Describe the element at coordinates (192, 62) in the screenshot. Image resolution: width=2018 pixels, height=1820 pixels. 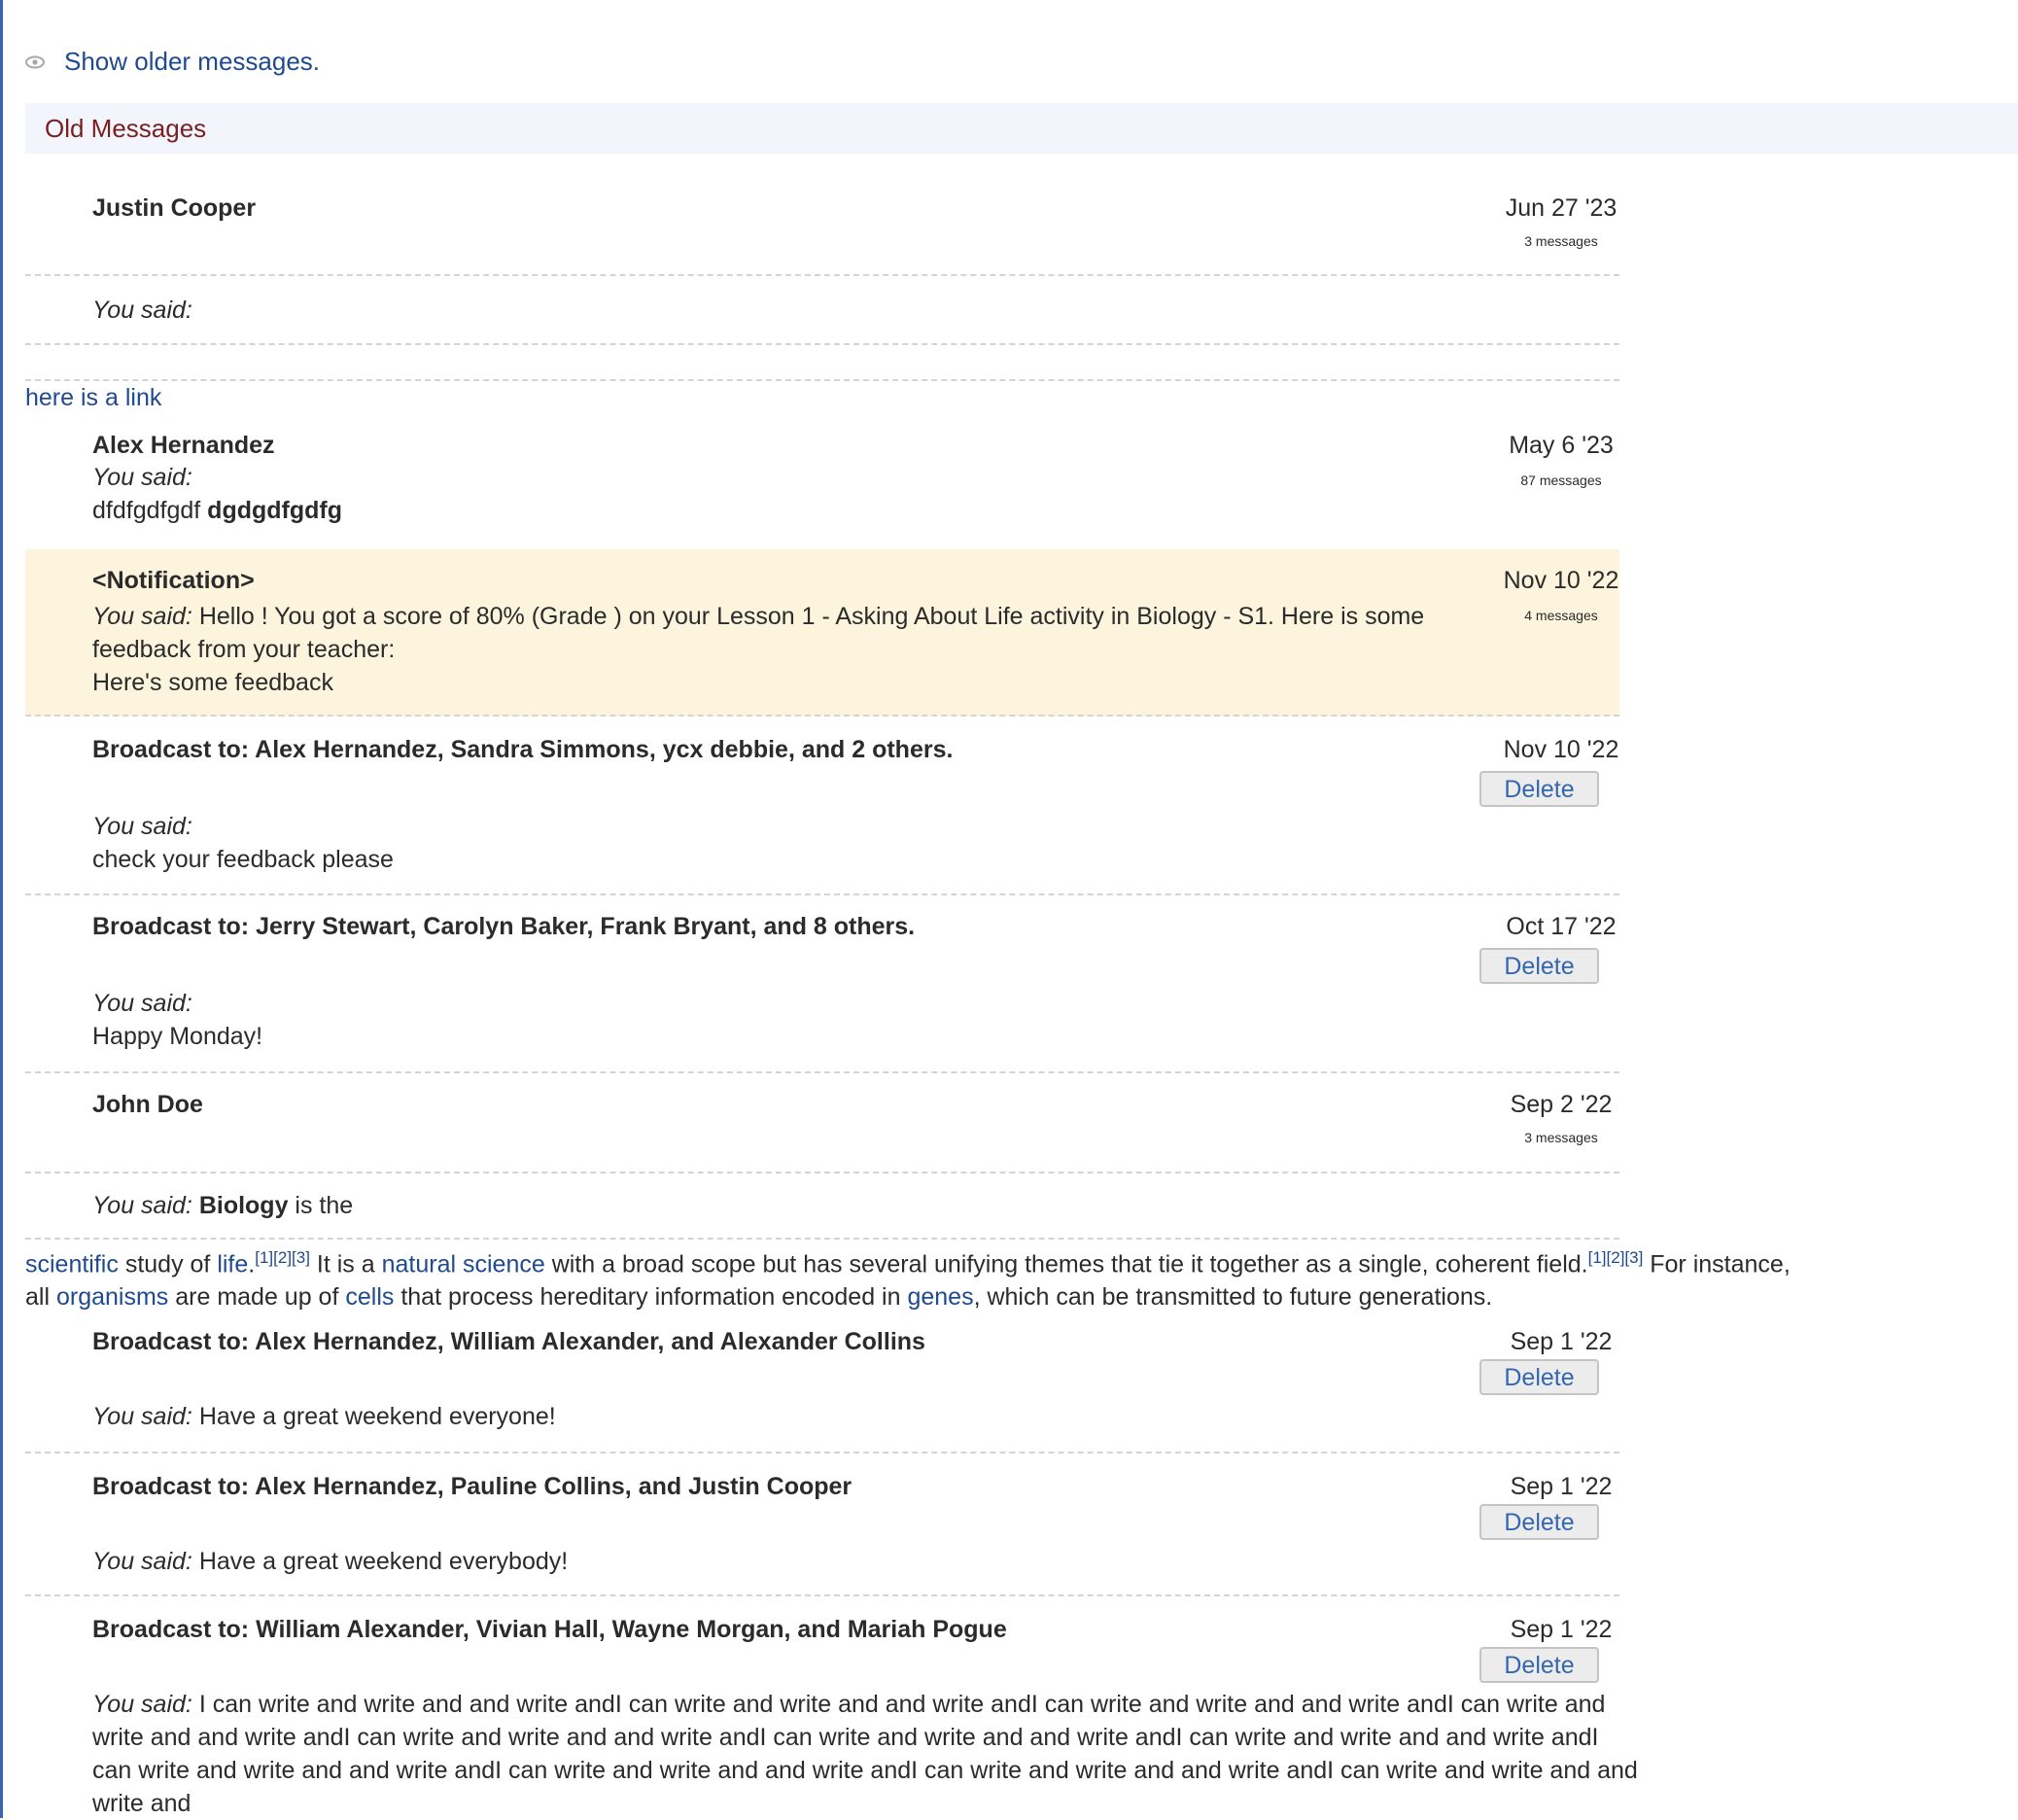
I see `show-older-link: Show older messages.` at that location.